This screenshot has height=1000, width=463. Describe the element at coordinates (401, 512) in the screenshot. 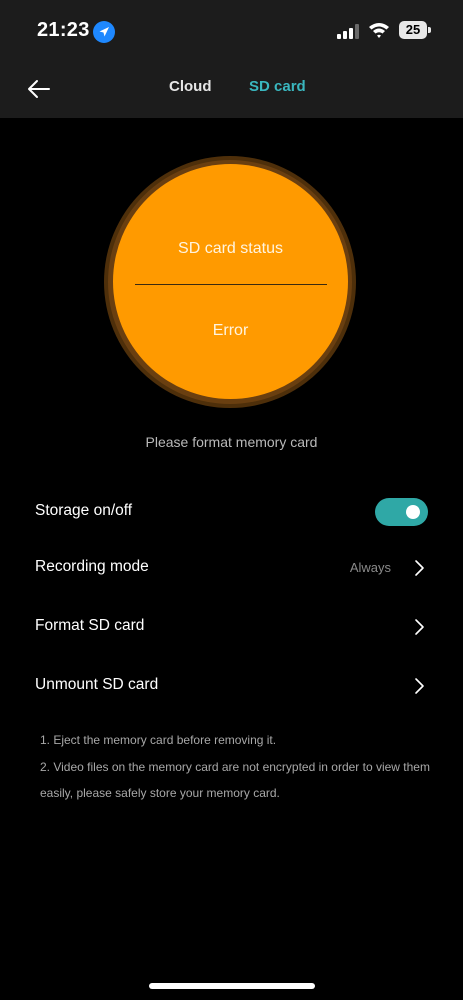

I see `storage-toggle` at that location.